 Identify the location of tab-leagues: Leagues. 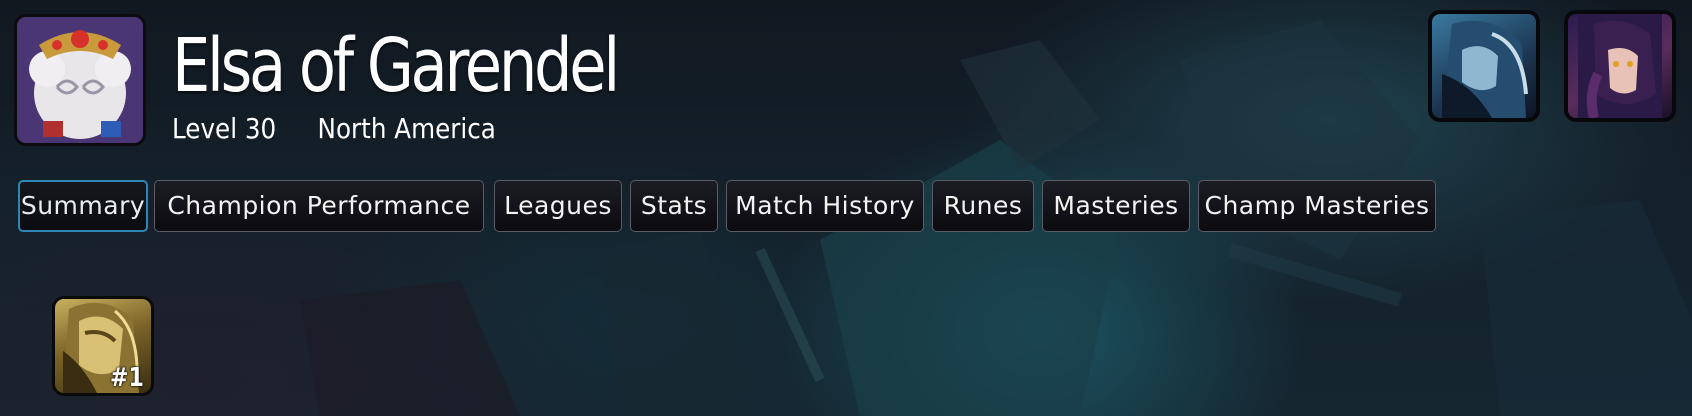
(558, 206).